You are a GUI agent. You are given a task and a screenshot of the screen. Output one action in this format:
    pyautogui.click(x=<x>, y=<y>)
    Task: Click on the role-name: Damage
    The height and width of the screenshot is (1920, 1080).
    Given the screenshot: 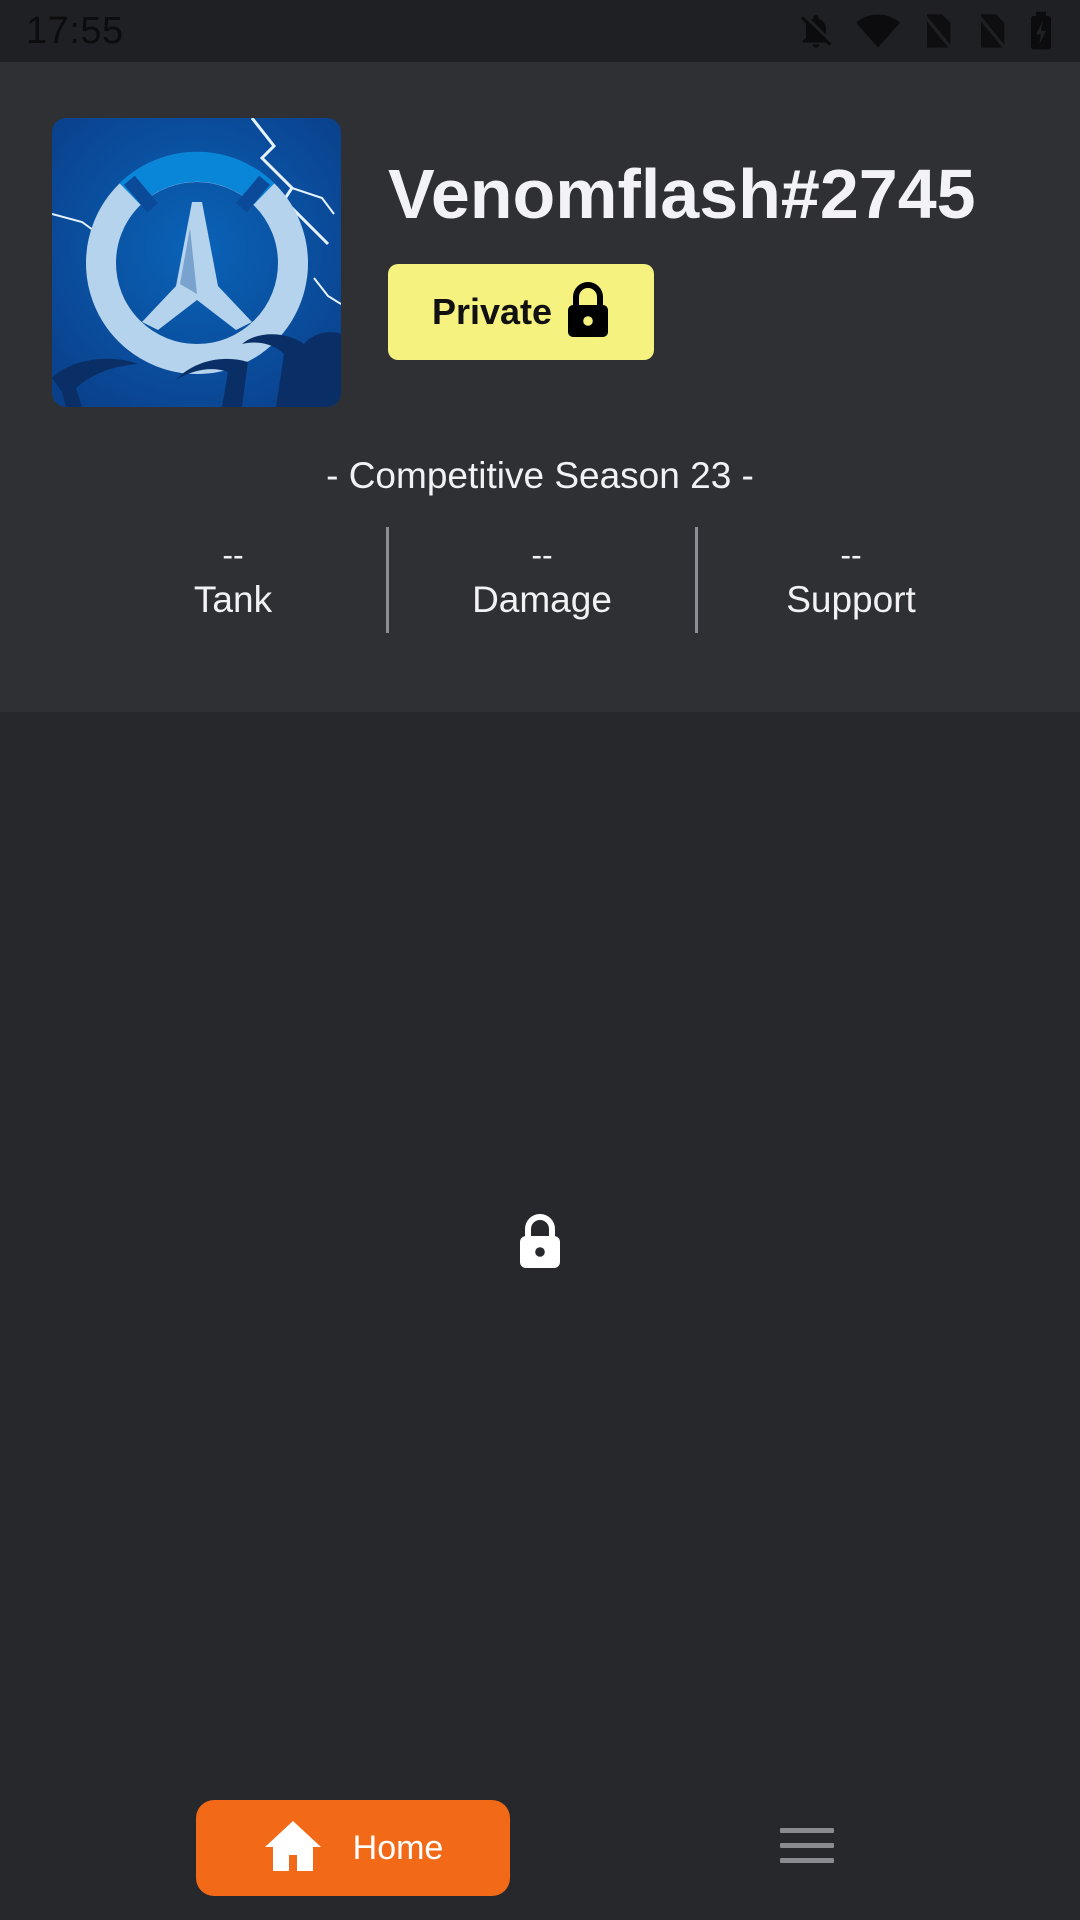 What is the action you would take?
    pyautogui.click(x=542, y=599)
    